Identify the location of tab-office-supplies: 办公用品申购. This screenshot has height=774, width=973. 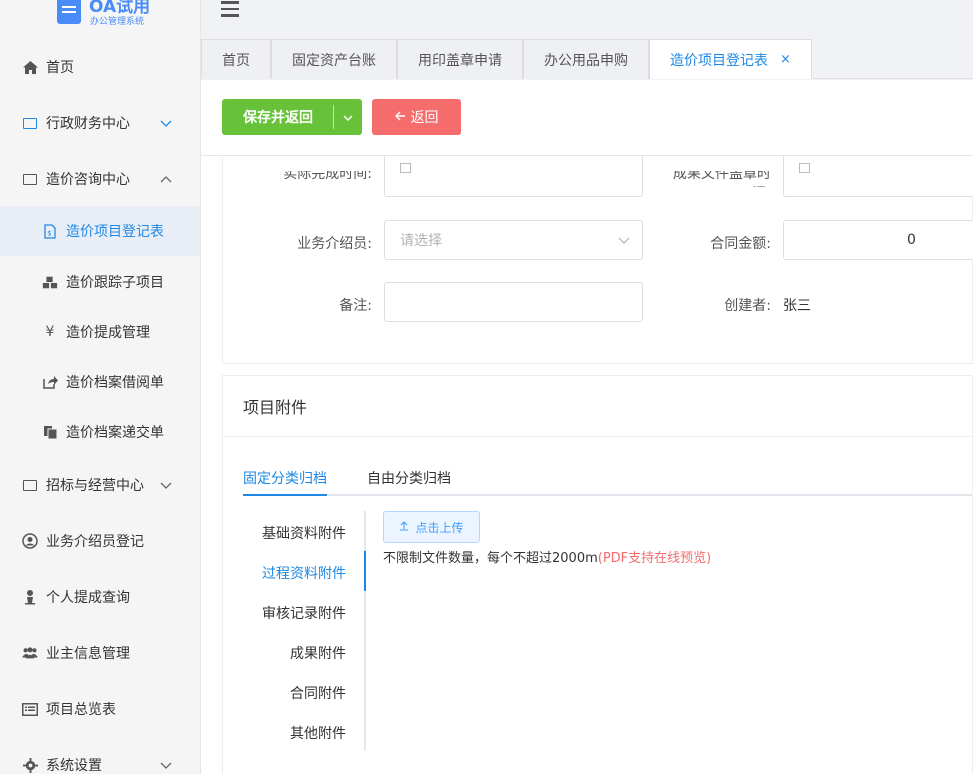
(586, 59).